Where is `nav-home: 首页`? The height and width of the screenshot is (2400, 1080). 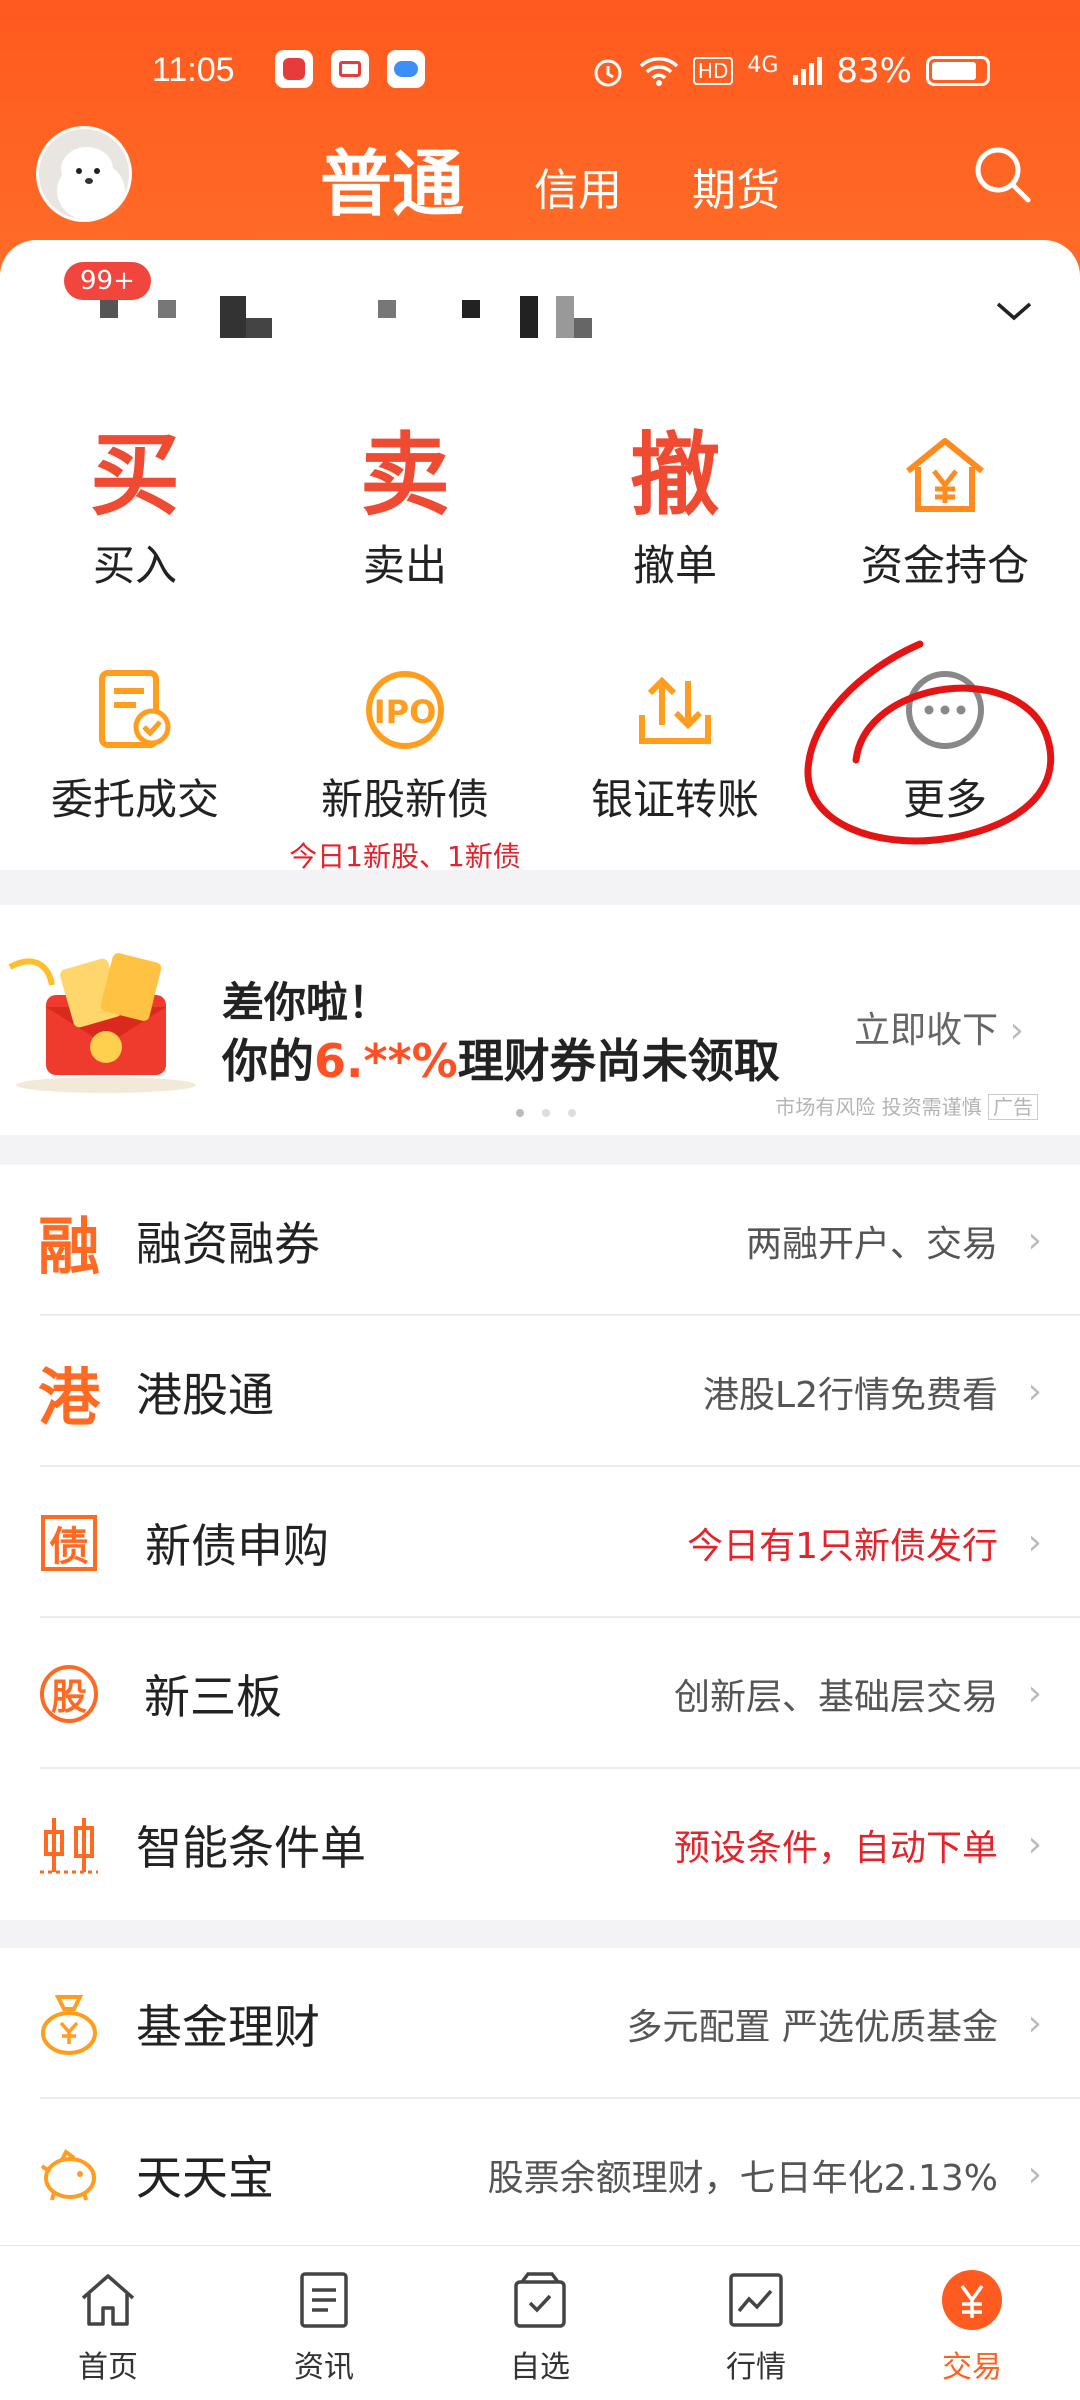
nav-home: 首页 is located at coordinates (108, 2323).